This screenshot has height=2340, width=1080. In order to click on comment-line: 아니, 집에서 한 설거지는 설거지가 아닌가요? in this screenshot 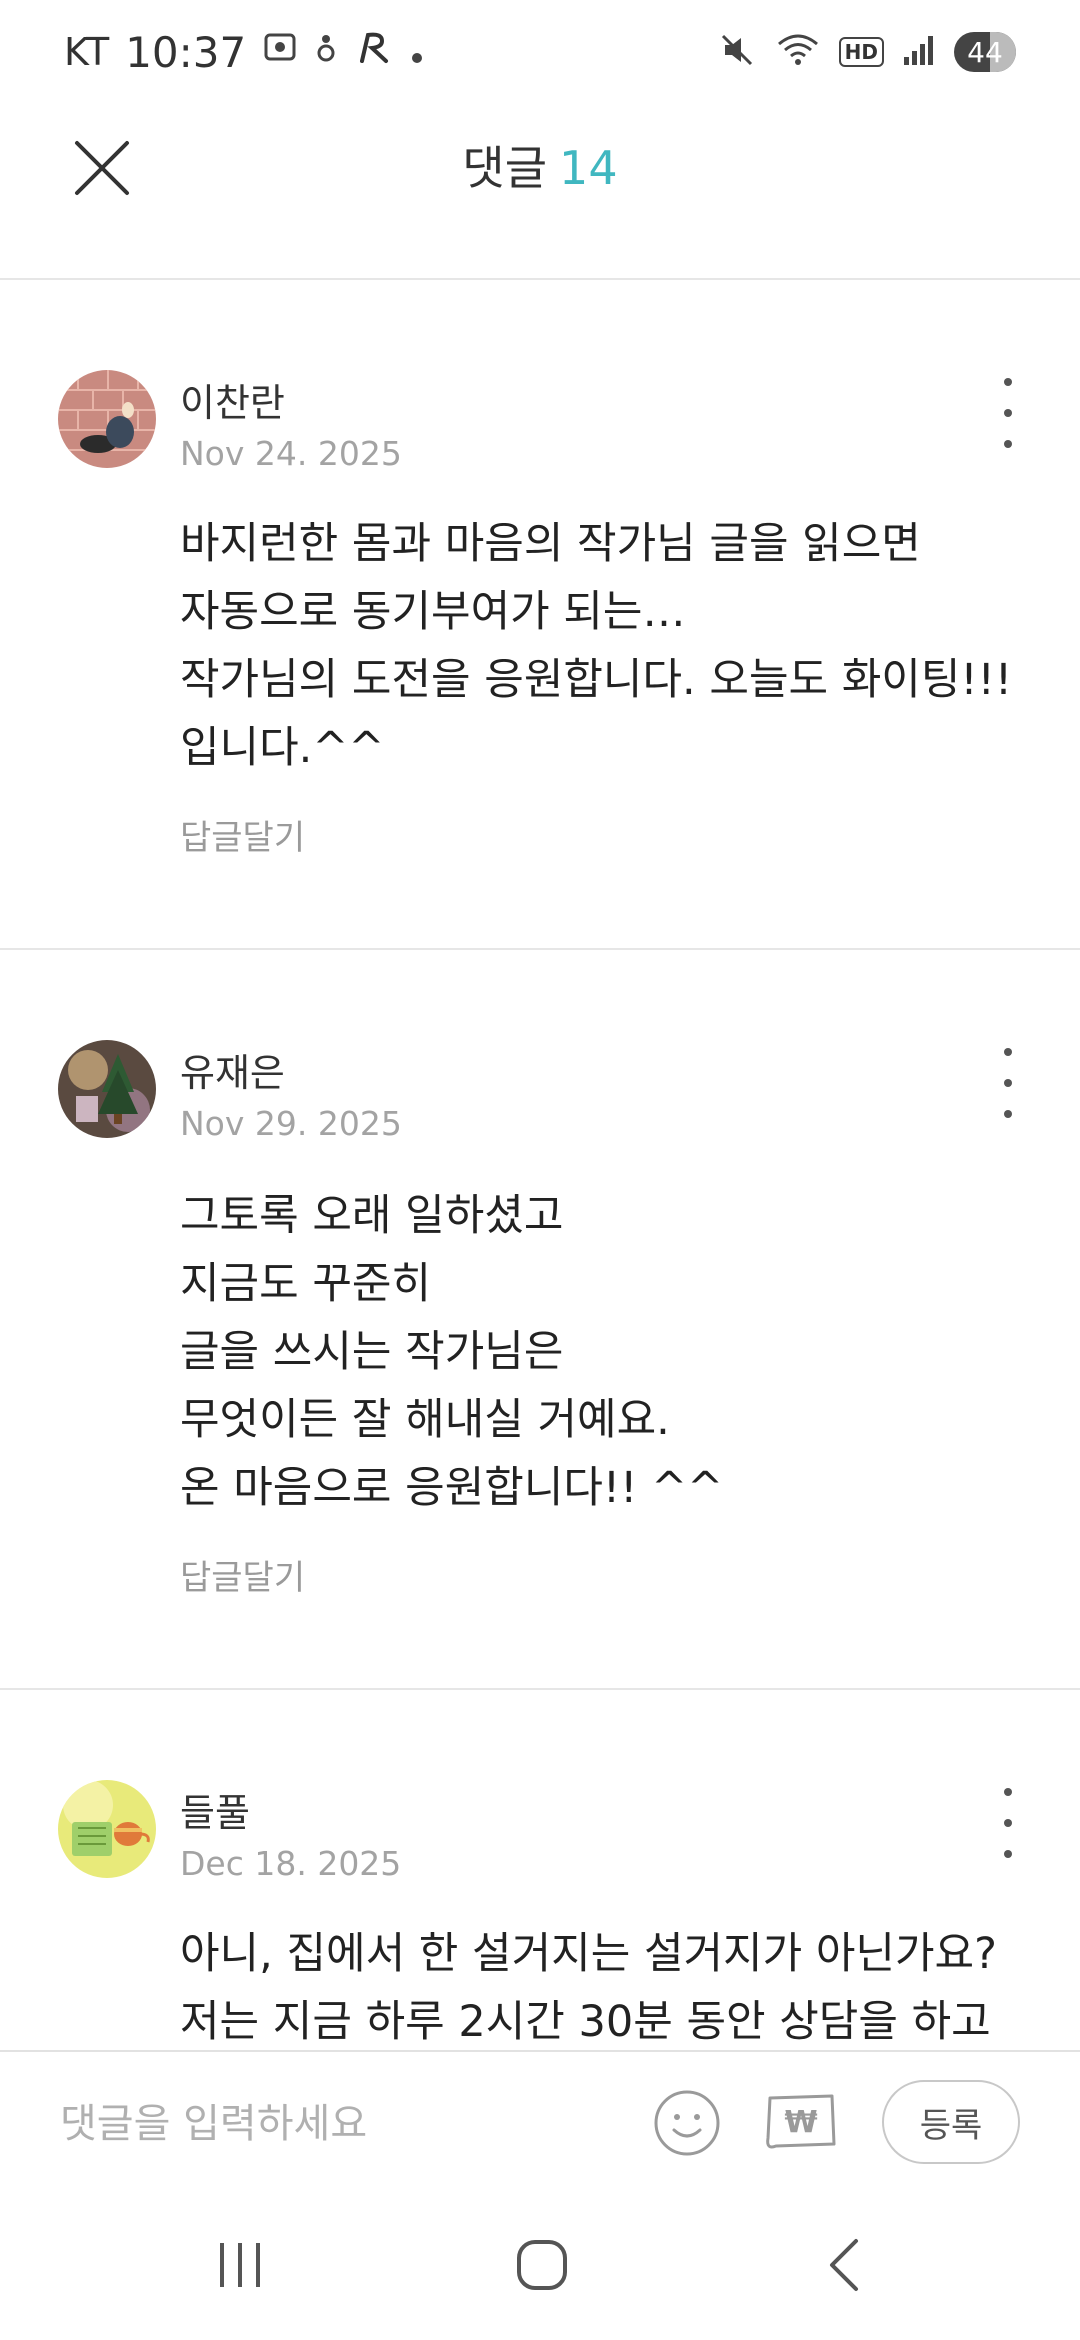, I will do `click(588, 1954)`.